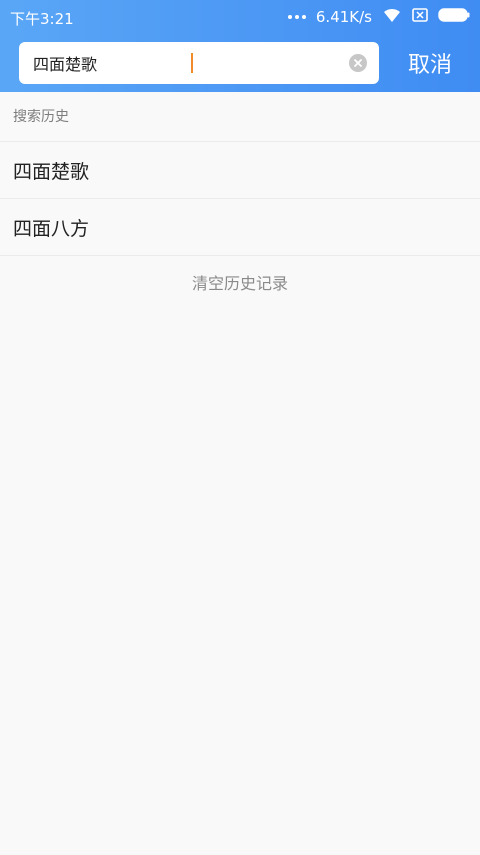 The width and height of the screenshot is (480, 855). I want to click on clear-input-icon, so click(358, 63).